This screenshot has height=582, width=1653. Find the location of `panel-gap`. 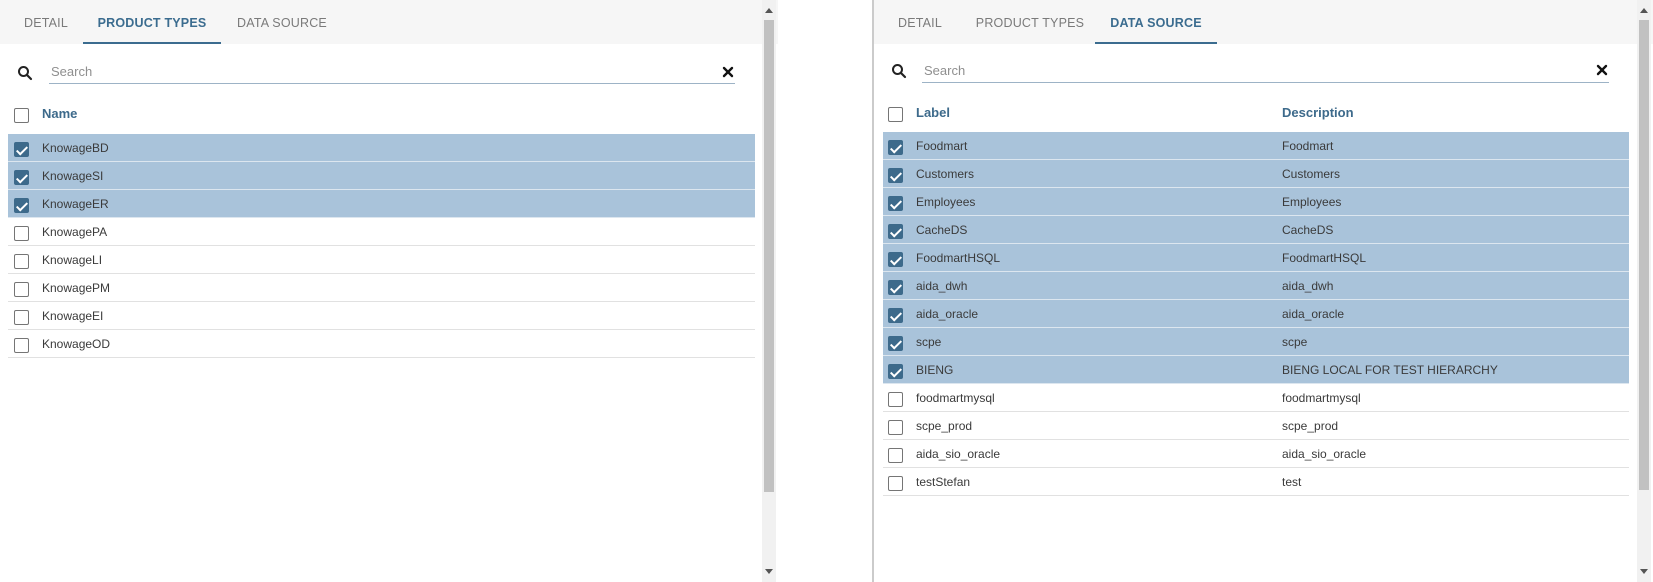

panel-gap is located at coordinates (826, 291).